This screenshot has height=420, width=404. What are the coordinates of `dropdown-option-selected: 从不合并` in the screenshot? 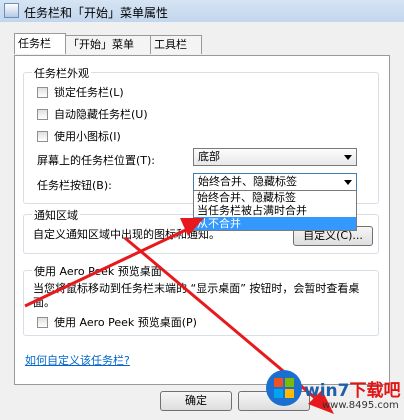 It's located at (275, 223).